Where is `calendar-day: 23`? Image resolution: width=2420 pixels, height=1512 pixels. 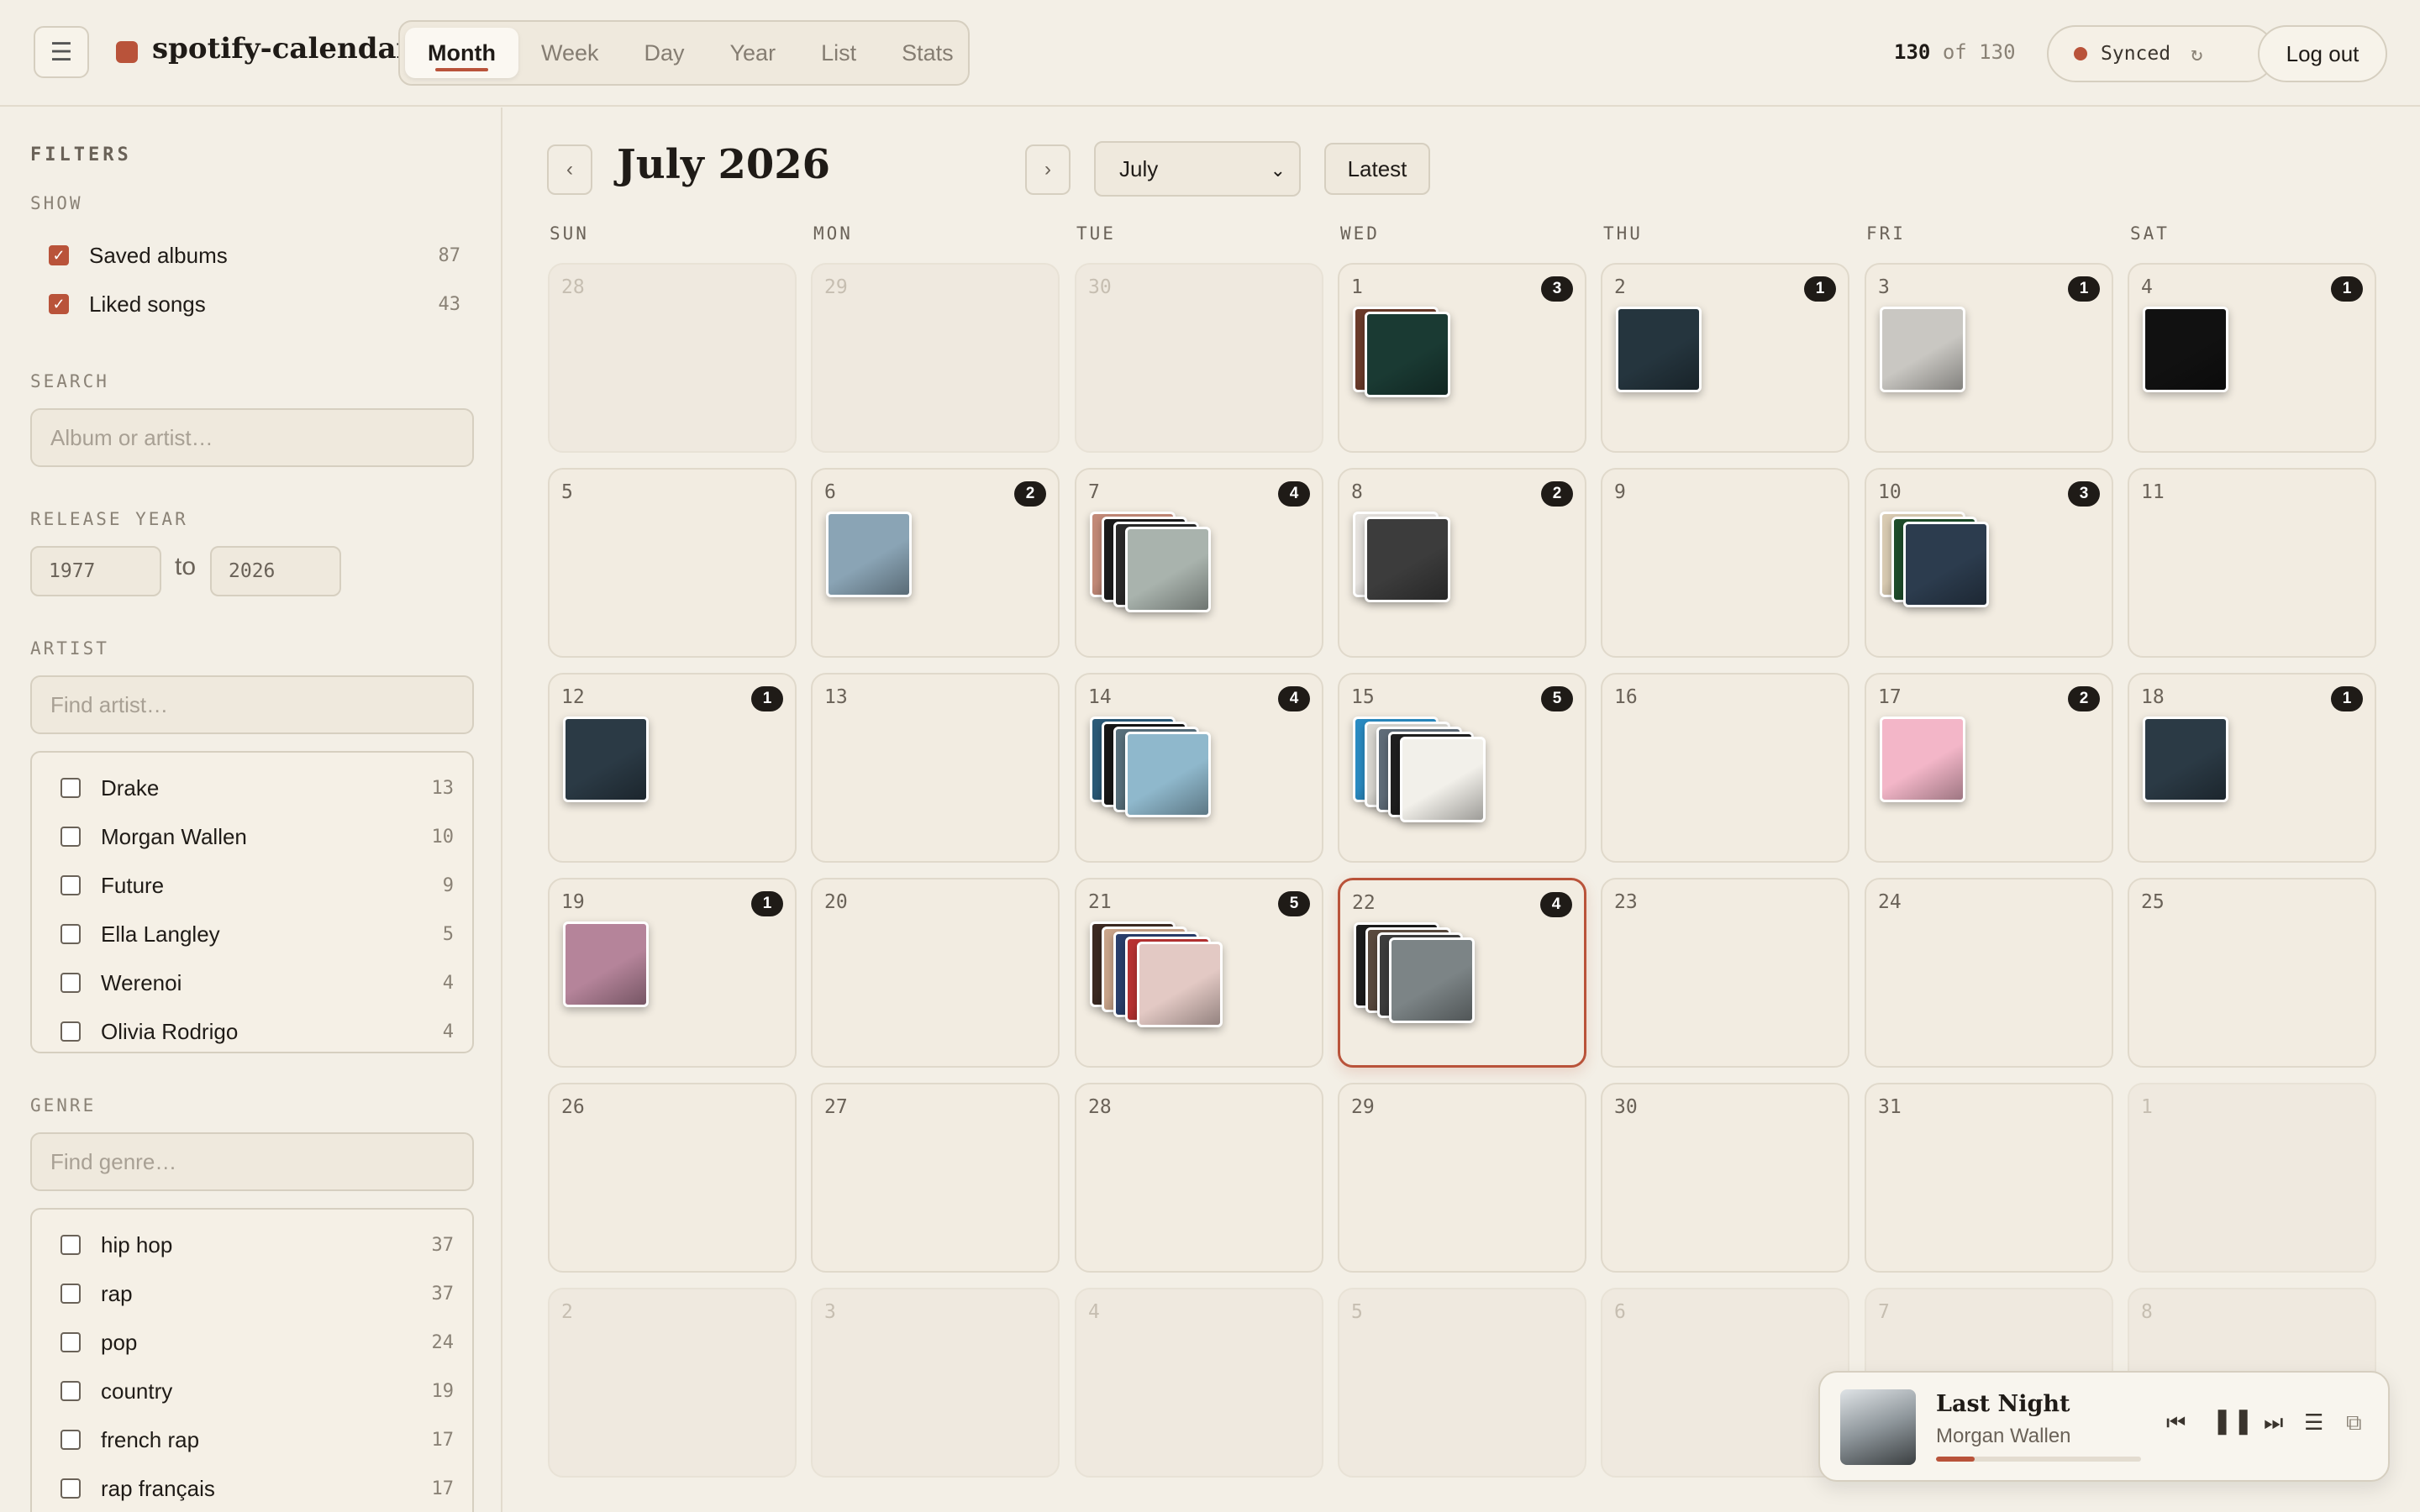
calendar-day: 23 is located at coordinates (1725, 973).